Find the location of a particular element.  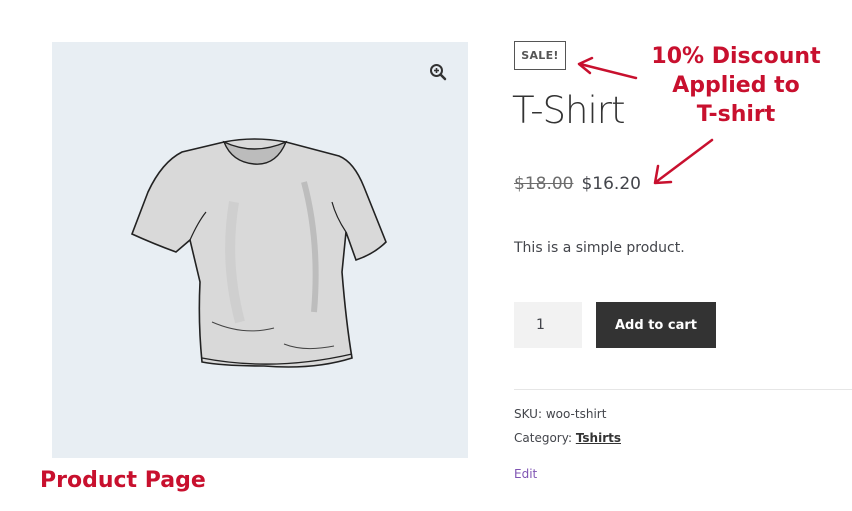

annotation-line-3: T-shirt is located at coordinates (736, 114).